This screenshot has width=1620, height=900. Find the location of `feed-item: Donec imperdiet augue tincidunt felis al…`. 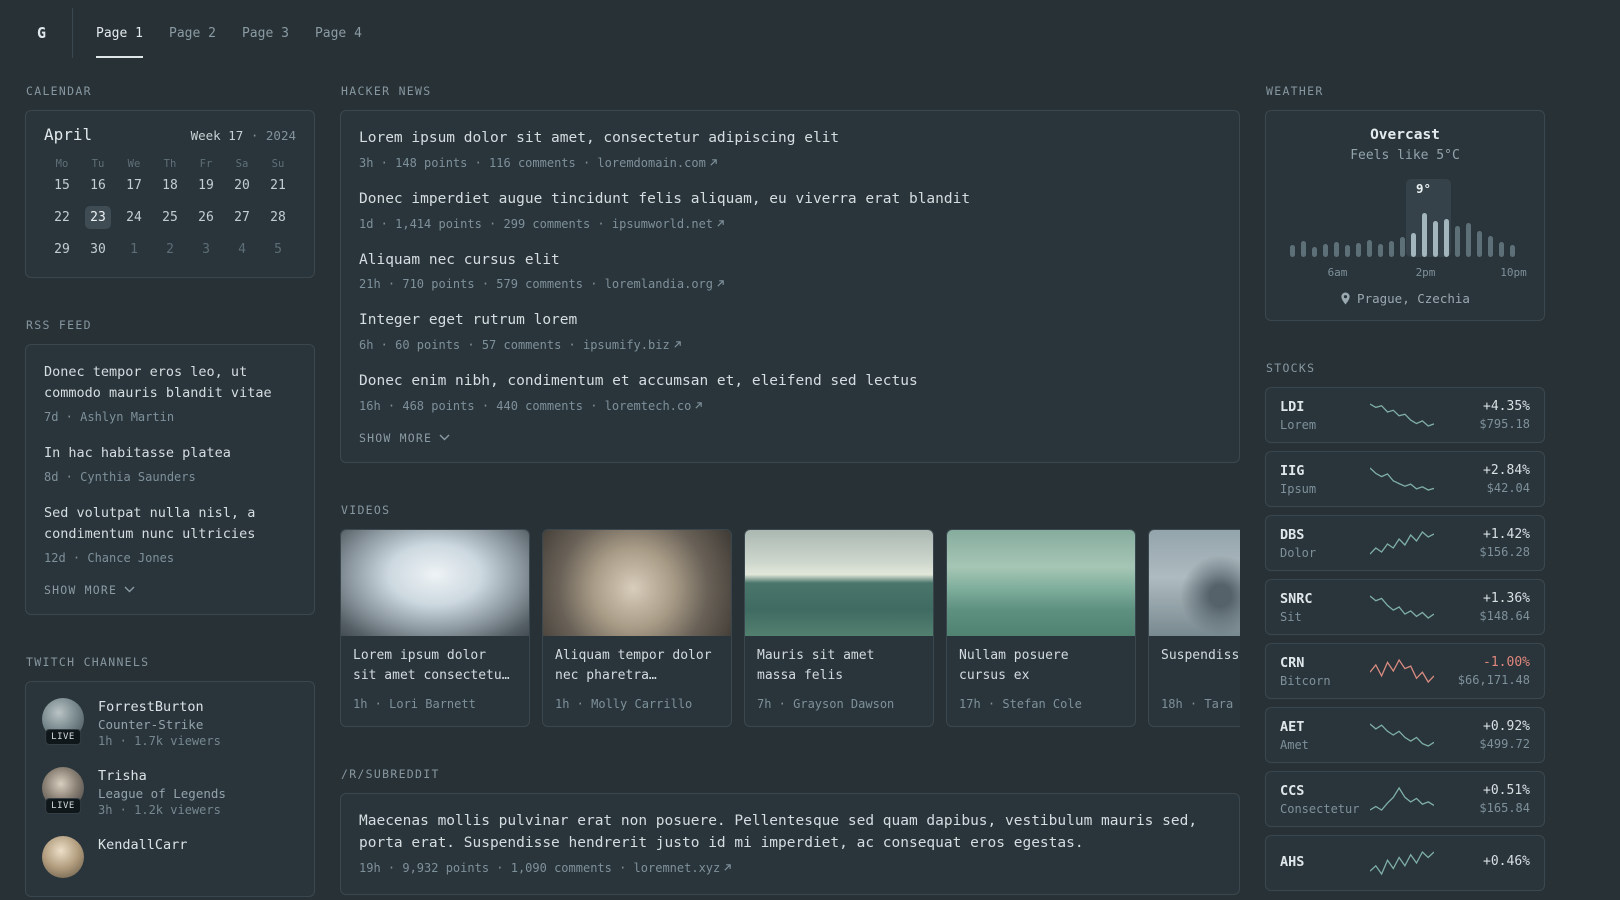

feed-item: Donec imperdiet augue tincidunt felis al… is located at coordinates (790, 211).